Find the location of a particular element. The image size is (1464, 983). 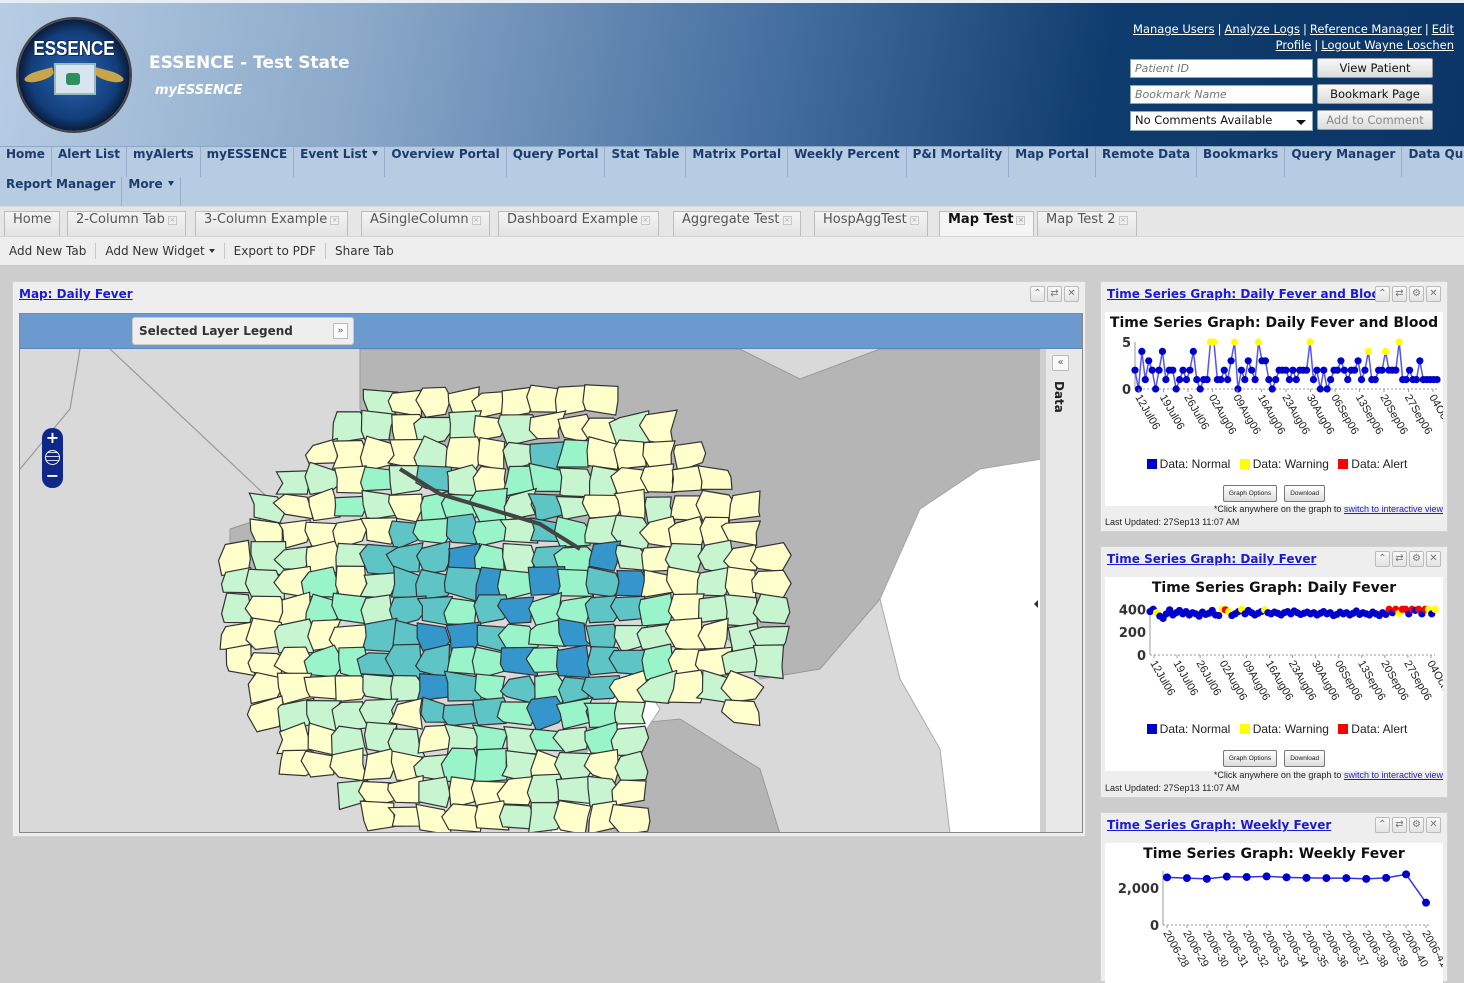

add-to-comment-button: Add to Comment is located at coordinates (1375, 120).